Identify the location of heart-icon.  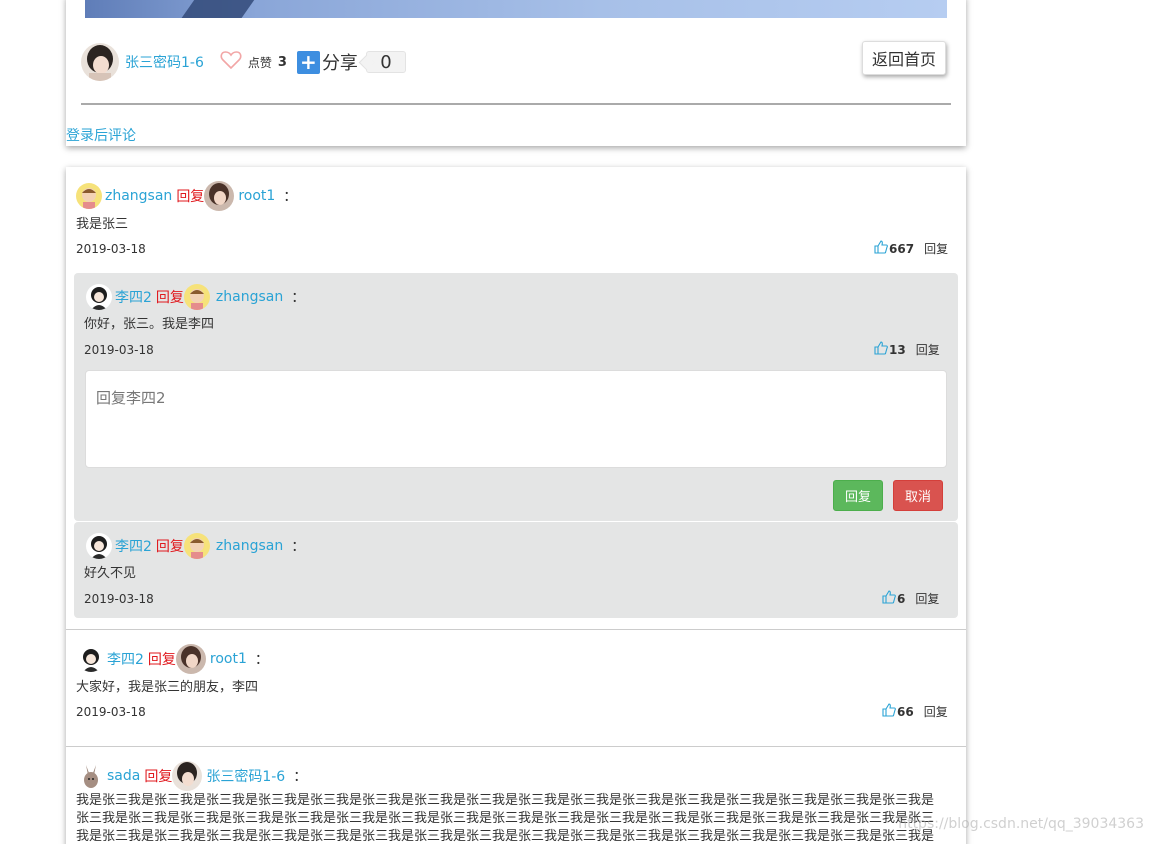
(231, 62).